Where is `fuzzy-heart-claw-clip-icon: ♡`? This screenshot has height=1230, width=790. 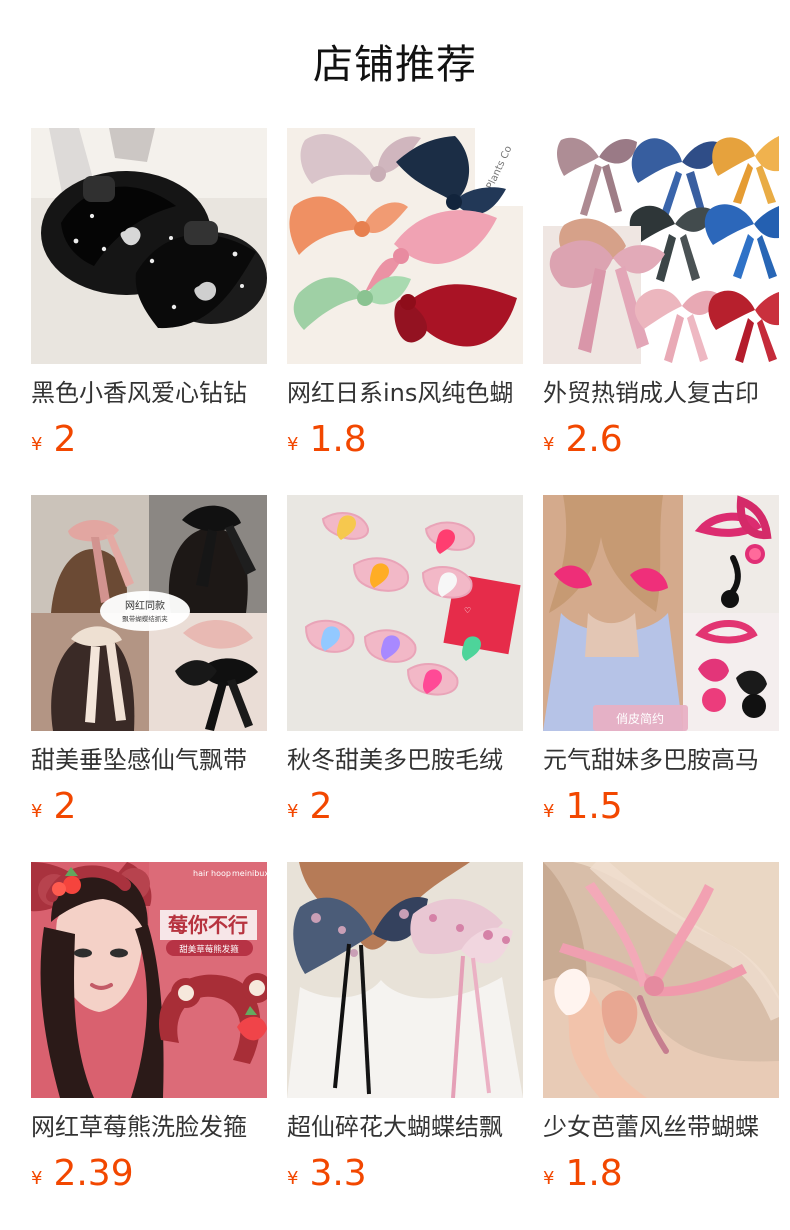
fuzzy-heart-claw-clip-icon: ♡ is located at coordinates (405, 613).